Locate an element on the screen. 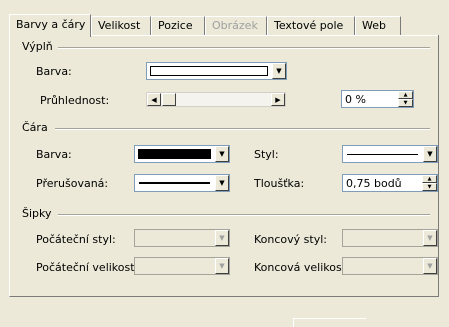 This screenshot has height=327, width=449. begin-size-dropdown: ▼ is located at coordinates (182, 266).